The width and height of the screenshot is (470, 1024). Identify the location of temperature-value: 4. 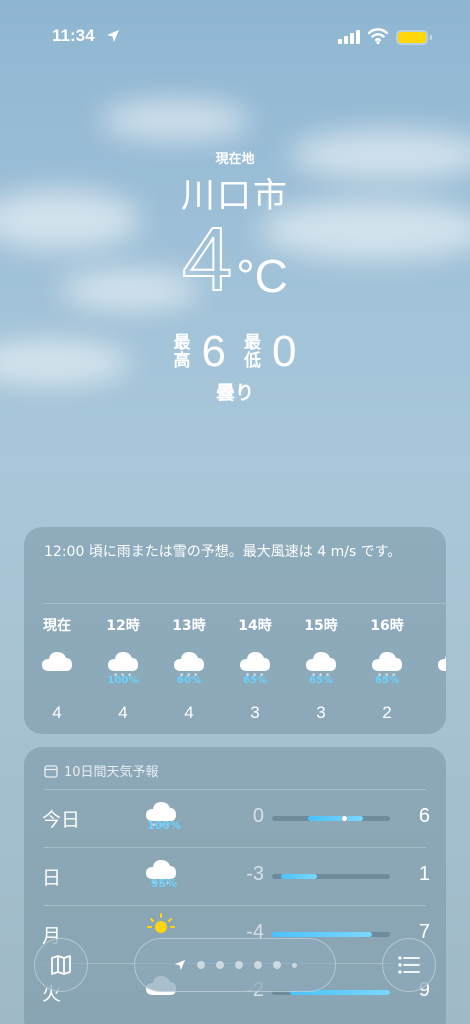
(207, 260).